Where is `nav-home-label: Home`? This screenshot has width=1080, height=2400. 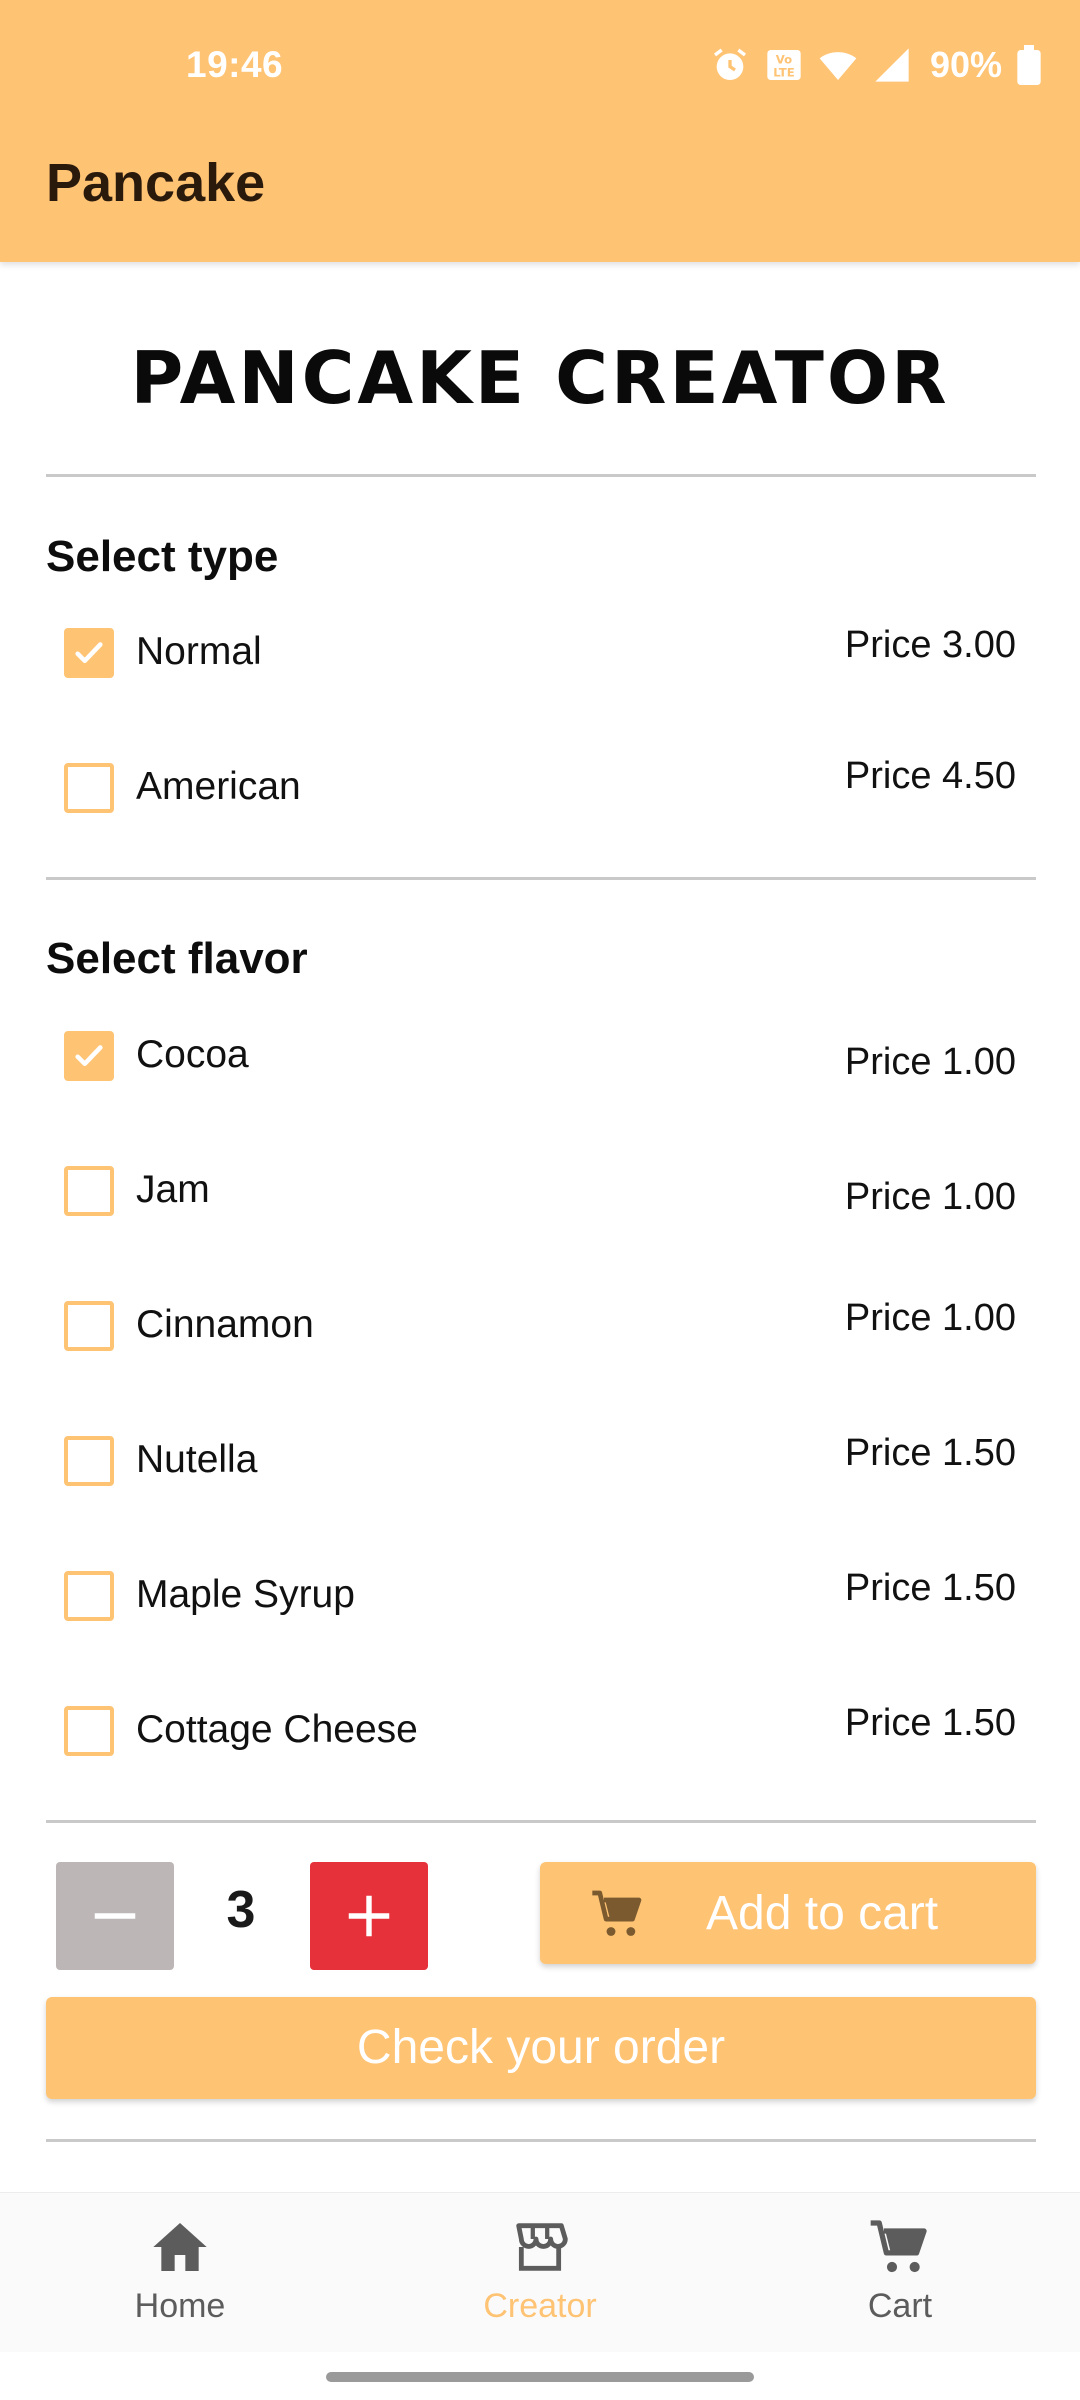
nav-home-label: Home is located at coordinates (180, 2306).